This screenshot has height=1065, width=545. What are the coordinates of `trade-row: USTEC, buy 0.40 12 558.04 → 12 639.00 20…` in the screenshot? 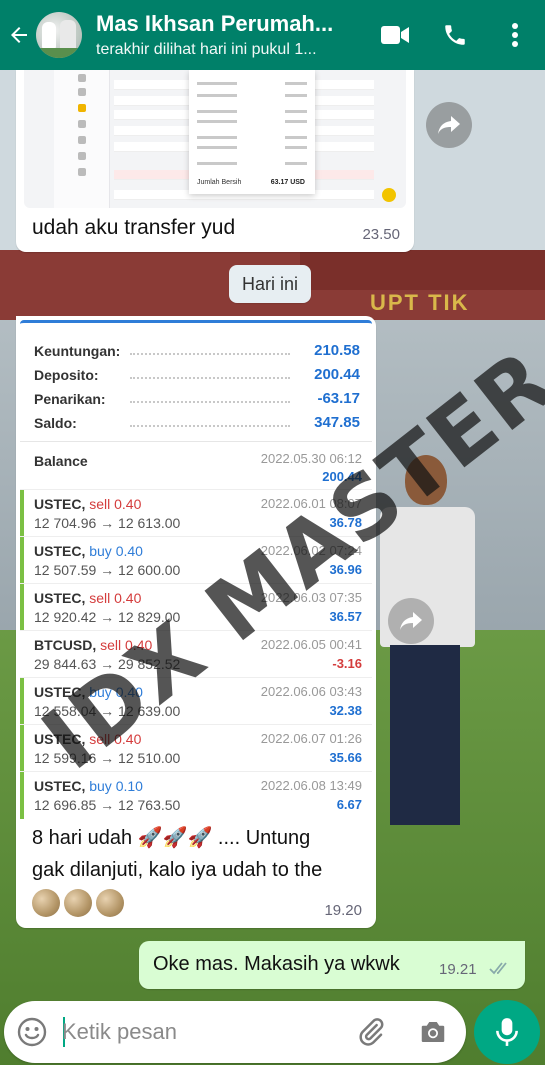 It's located at (196, 701).